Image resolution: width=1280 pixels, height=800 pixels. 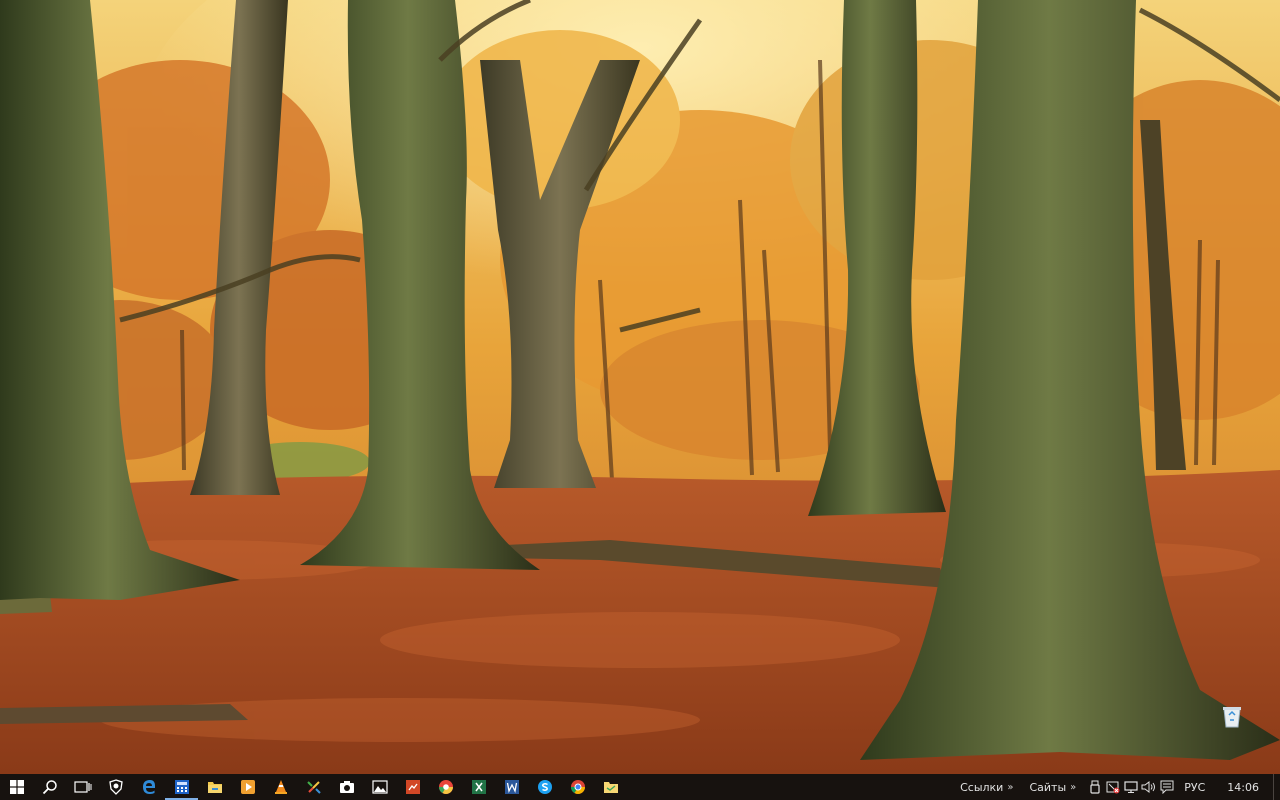 I want to click on task-view-icon, so click(x=82, y=787).